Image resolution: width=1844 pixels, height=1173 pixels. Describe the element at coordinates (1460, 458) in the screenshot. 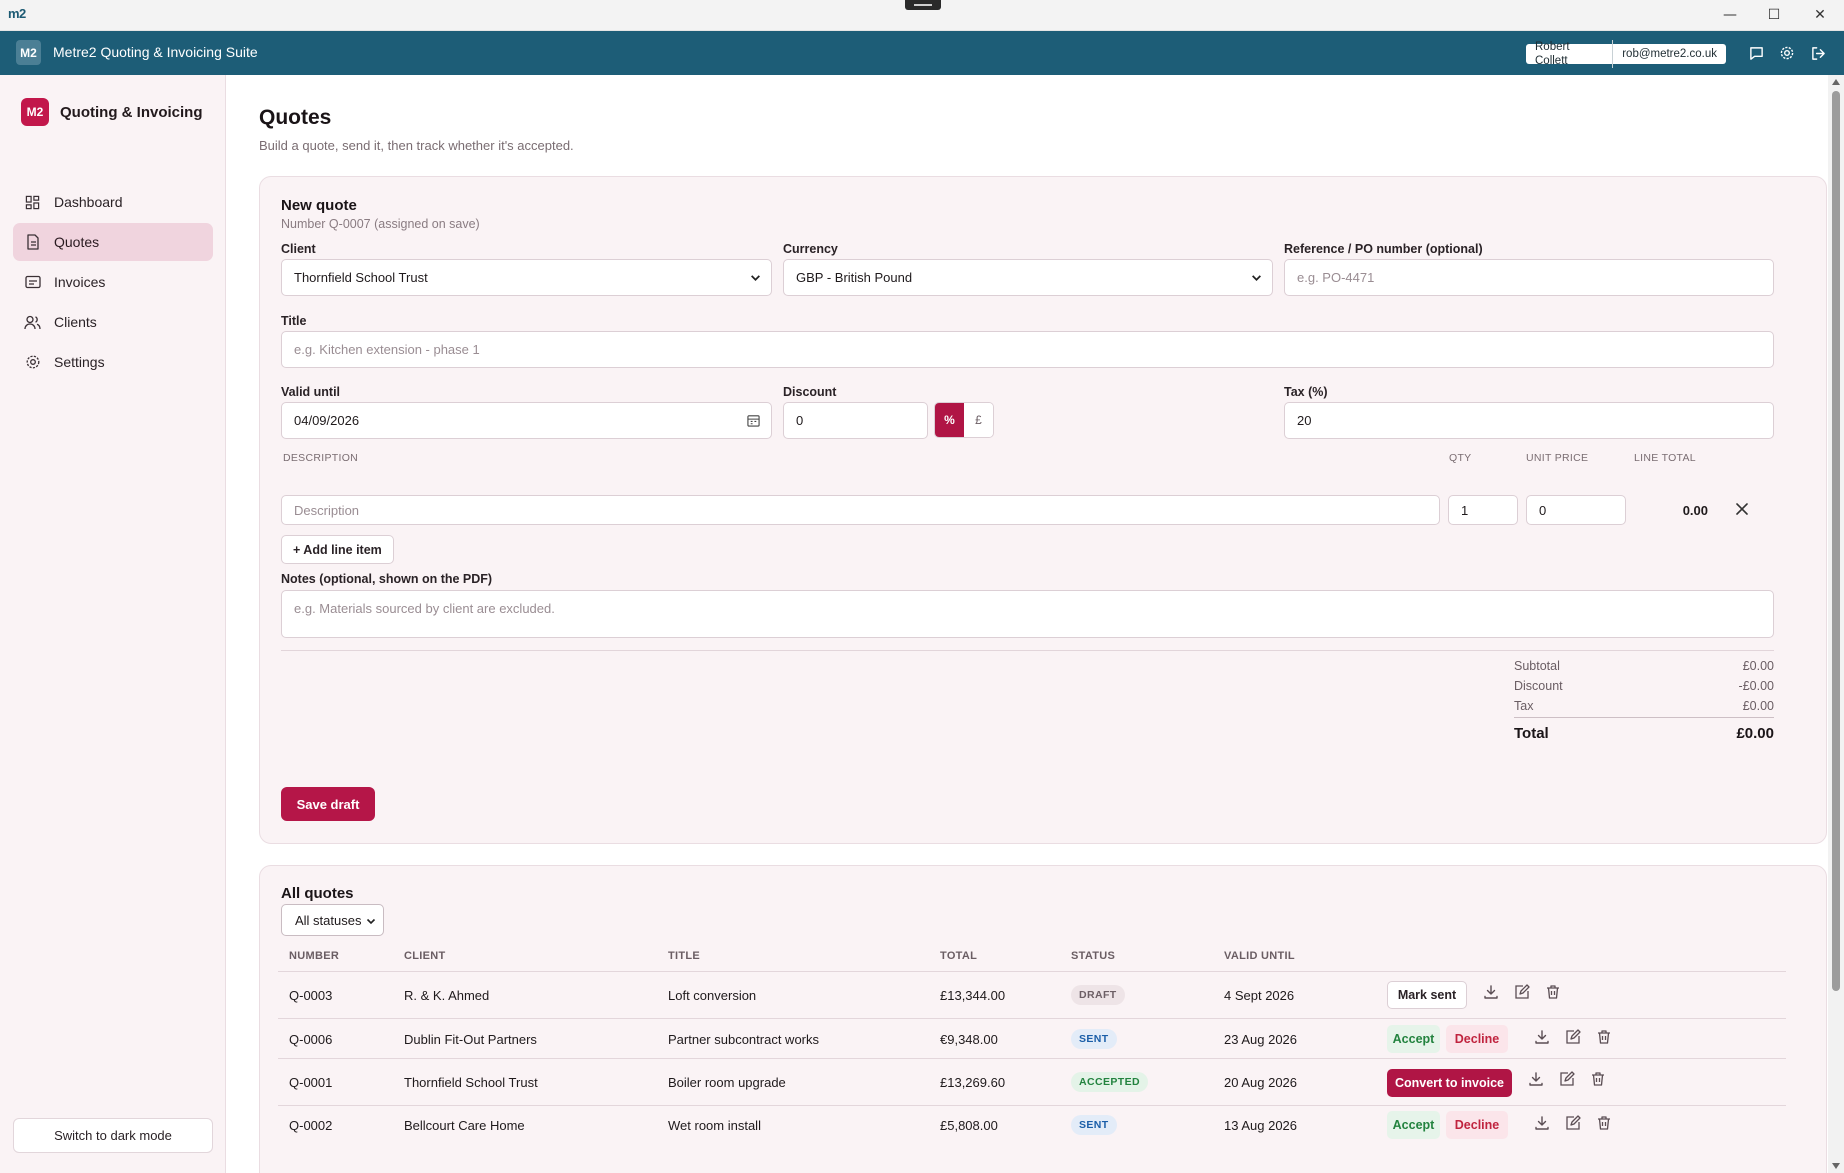

I see `col-qty: QTY` at that location.